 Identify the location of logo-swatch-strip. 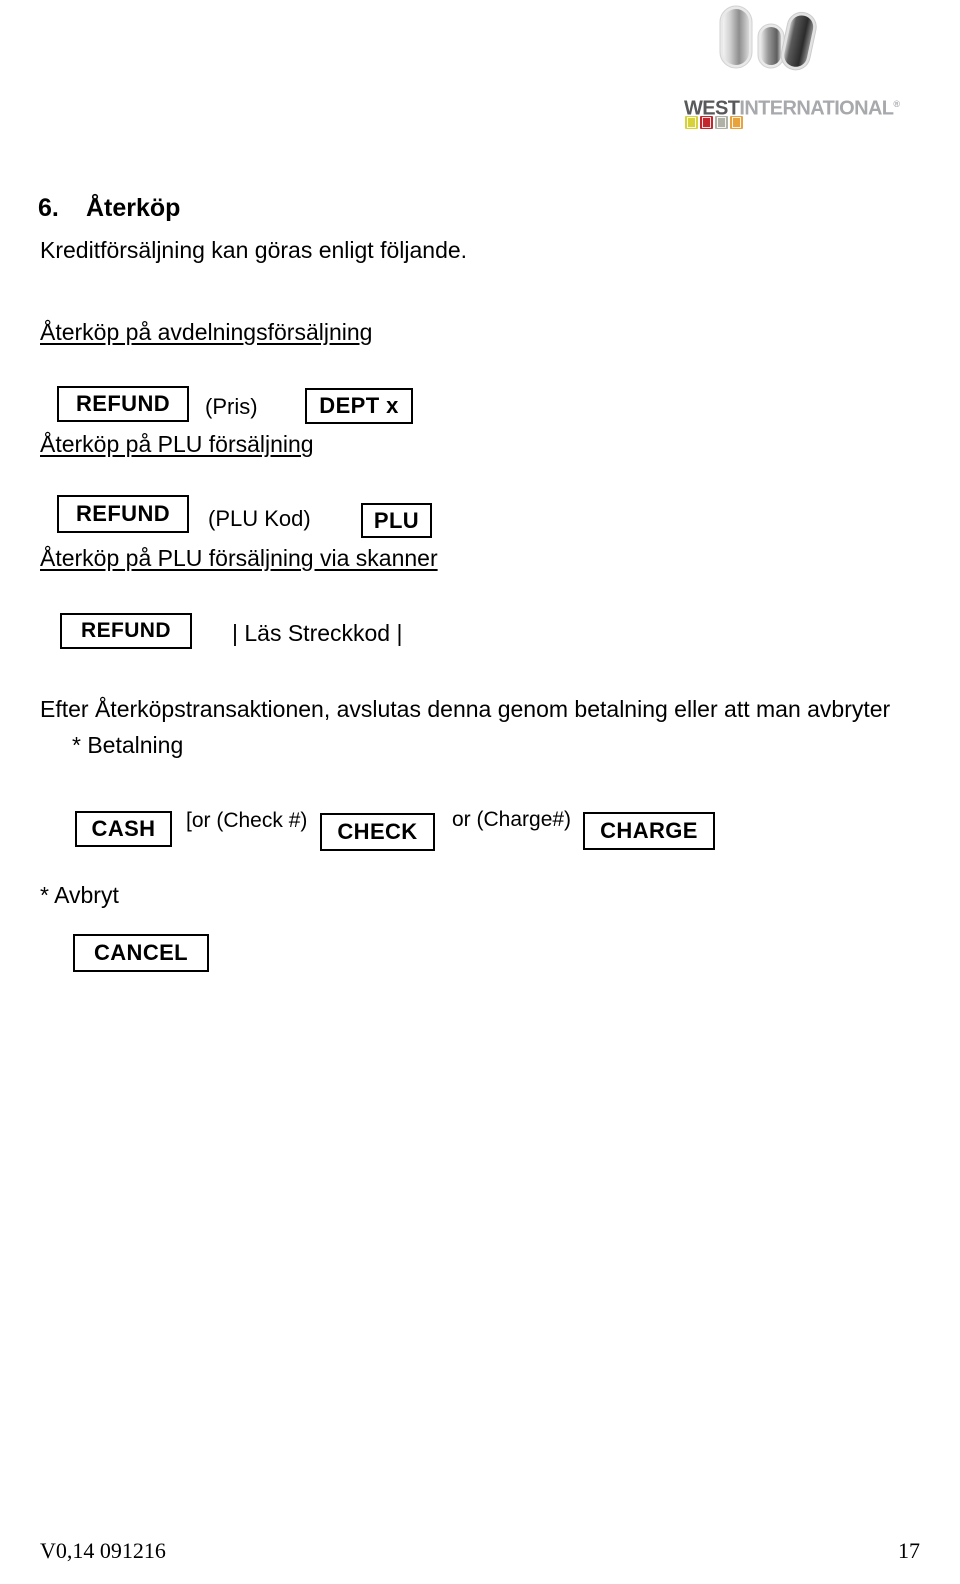
(714, 122).